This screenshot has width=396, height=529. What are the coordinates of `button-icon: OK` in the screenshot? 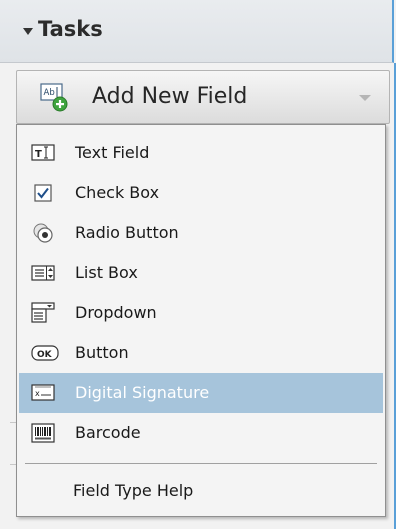 It's located at (45, 353).